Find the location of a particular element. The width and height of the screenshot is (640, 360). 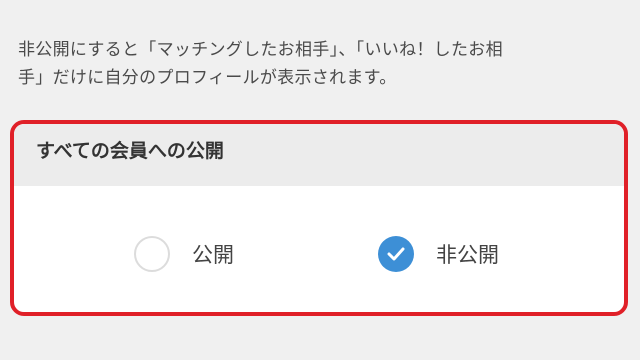

private-option: 非公開 is located at coordinates (438, 254).